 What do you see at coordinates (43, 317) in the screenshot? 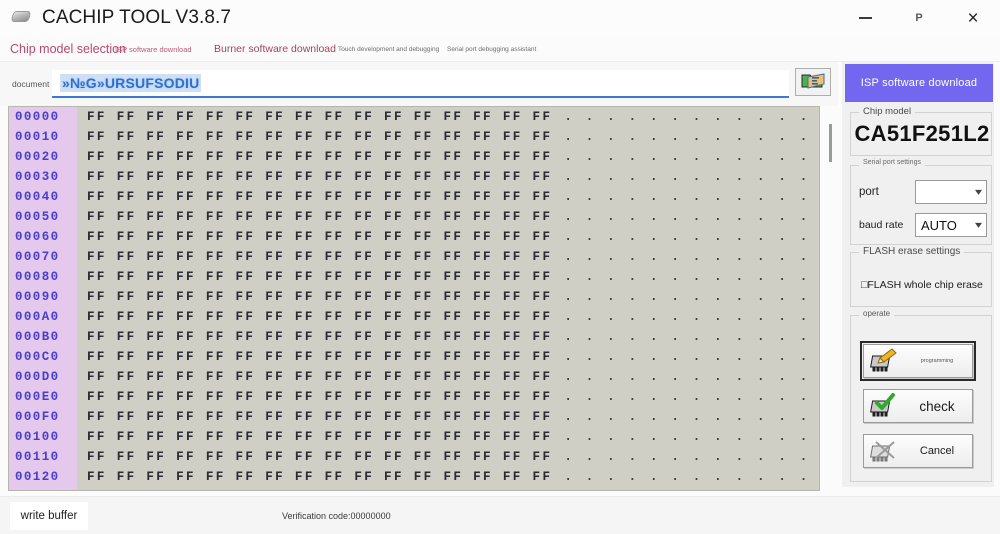
I see `hex-address: 000A0` at bounding box center [43, 317].